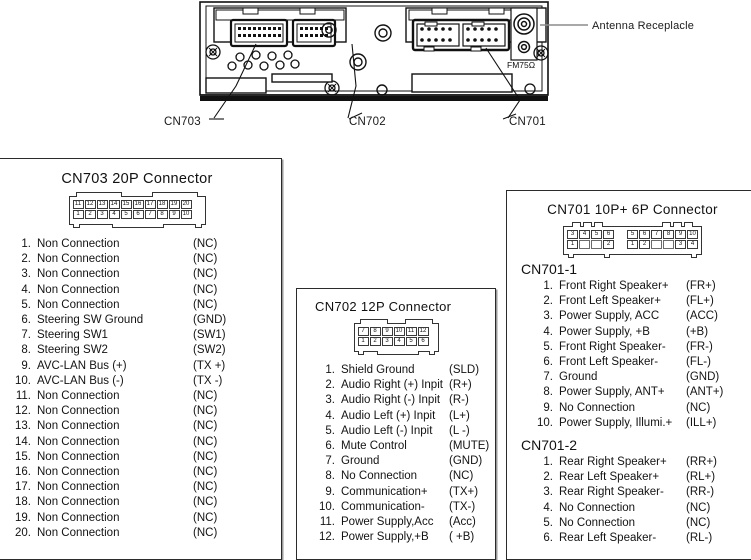 Image resolution: width=751 pixels, height=560 pixels. What do you see at coordinates (521, 65) in the screenshot?
I see `fm-impedance-label: FM75Ω` at bounding box center [521, 65].